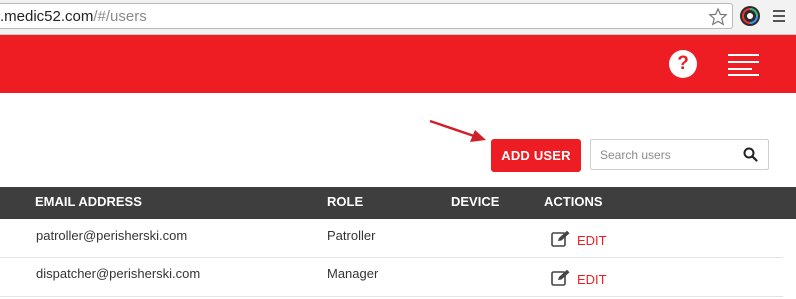 The height and width of the screenshot is (299, 796). Describe the element at coordinates (112, 235) in the screenshot. I see `user-email: patroller@perisherski.com` at that location.